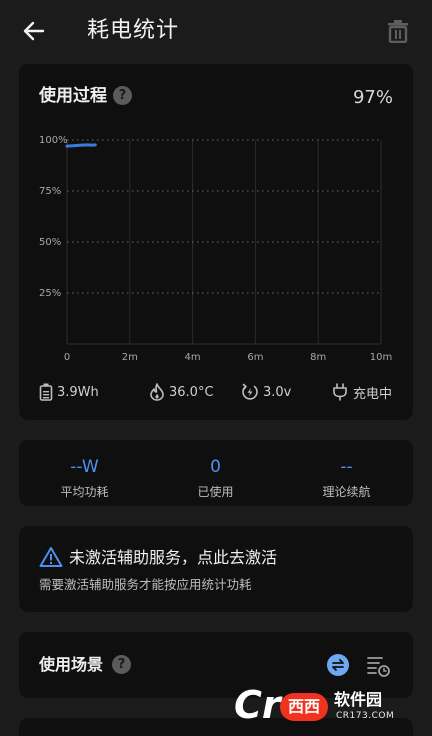 This screenshot has width=432, height=736. I want to click on swap-button, so click(338, 665).